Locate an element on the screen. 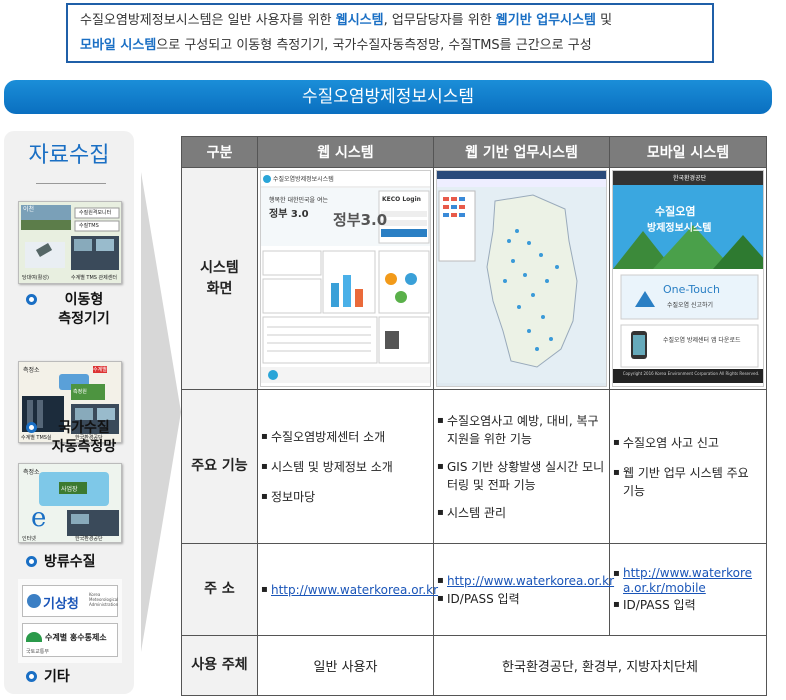 This screenshot has width=786, height=700. divider is located at coordinates (71, 183).